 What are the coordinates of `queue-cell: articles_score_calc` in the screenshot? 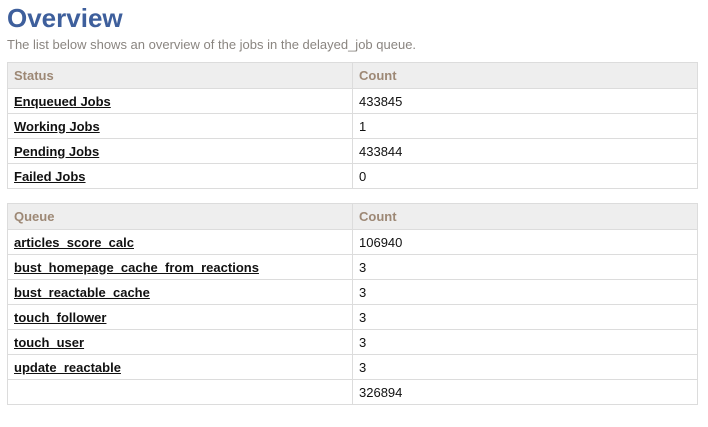 It's located at (180, 242).